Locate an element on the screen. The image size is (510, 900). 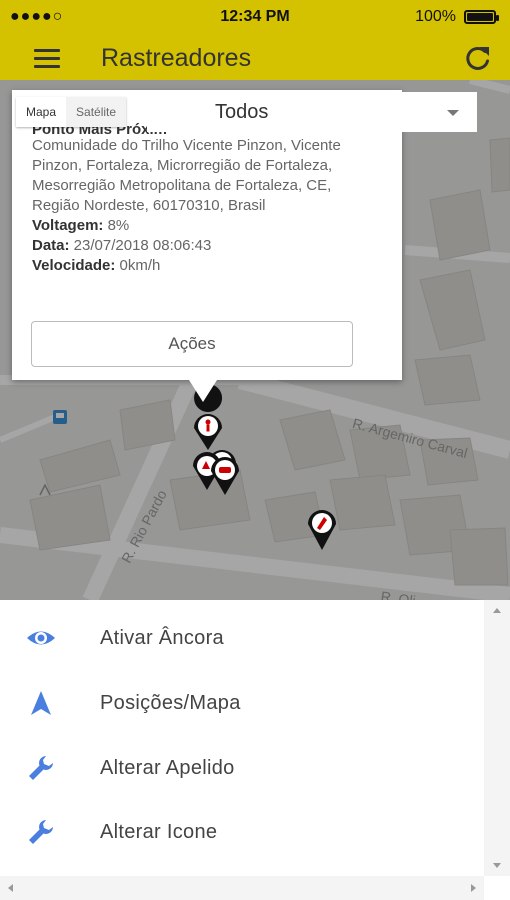
refresh-icon is located at coordinates (477, 58).